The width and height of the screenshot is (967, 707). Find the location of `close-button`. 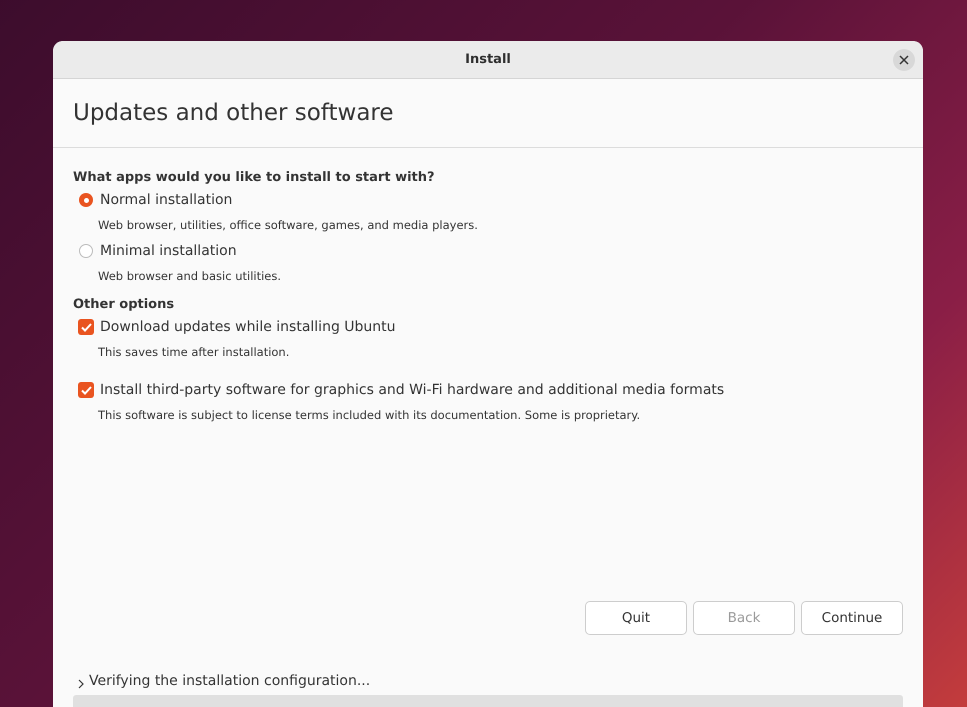

close-button is located at coordinates (904, 60).